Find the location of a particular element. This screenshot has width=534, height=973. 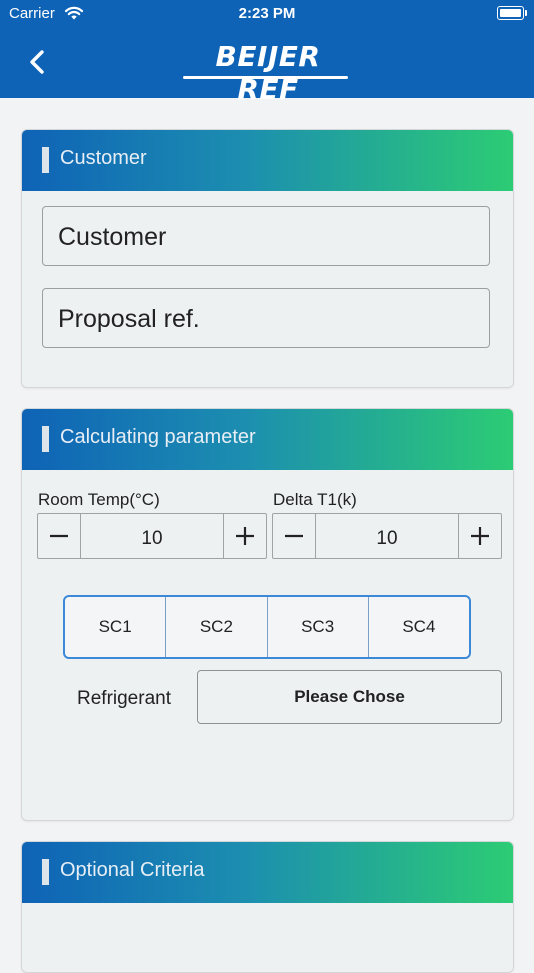

delta-t1-increment-button is located at coordinates (479, 536).